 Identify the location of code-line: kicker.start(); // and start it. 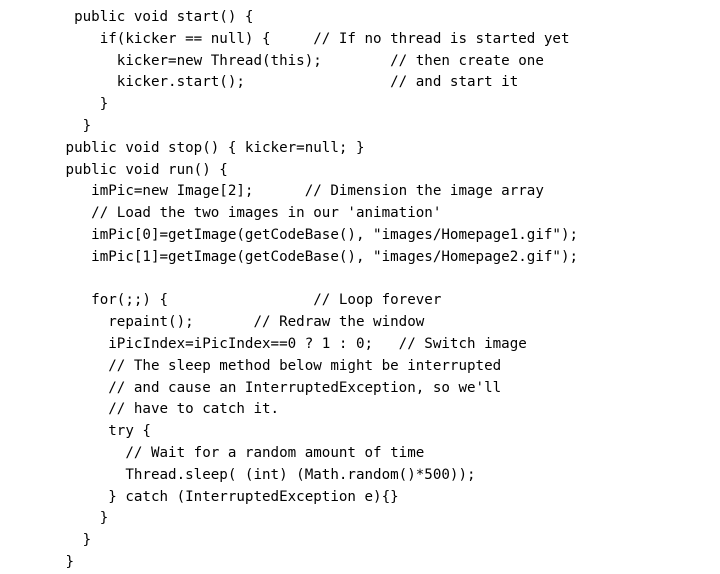
(288, 82).